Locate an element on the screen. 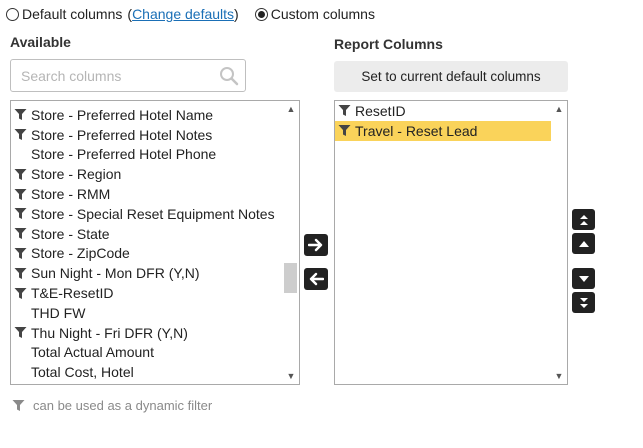 The width and height of the screenshot is (643, 448). list-item: Store - Special Reset Equipment Notes is located at coordinates (147, 214).